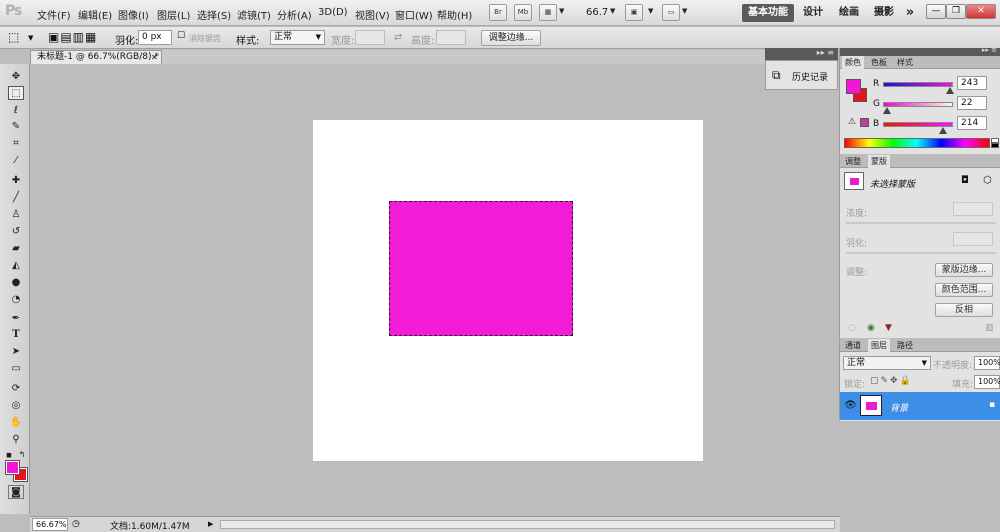 The image size is (1000, 532). What do you see at coordinates (16, 215) in the screenshot?
I see `clone-stamp-tool-icon: ♙` at bounding box center [16, 215].